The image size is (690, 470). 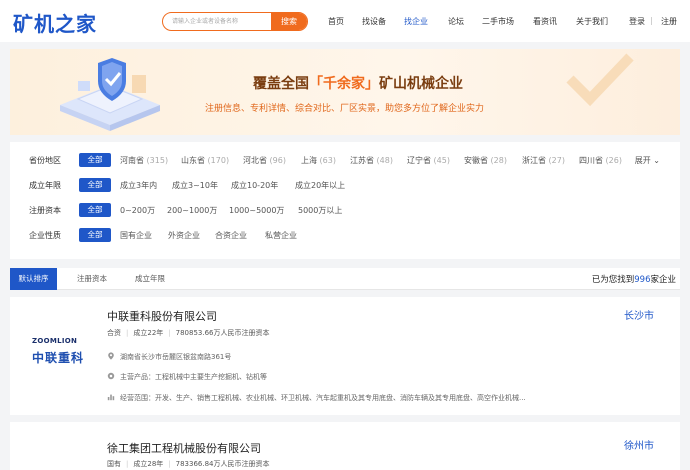 I want to click on filter-option: 河北省 (96), so click(x=264, y=160).